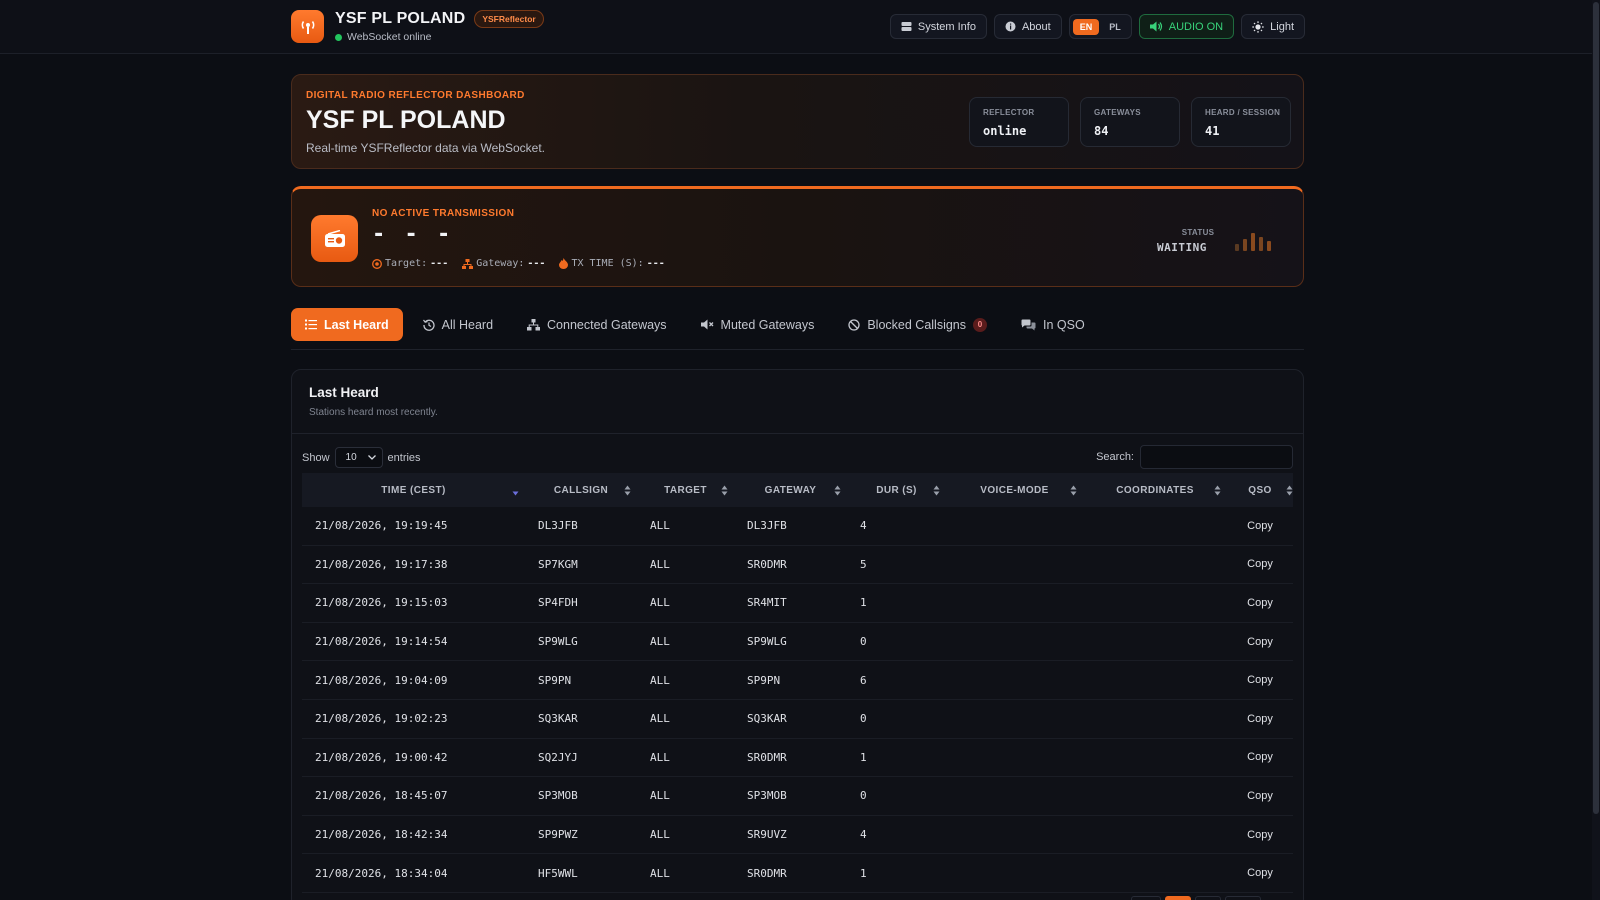  Describe the element at coordinates (1208, 898) in the screenshot. I see `pagination-page-button` at that location.